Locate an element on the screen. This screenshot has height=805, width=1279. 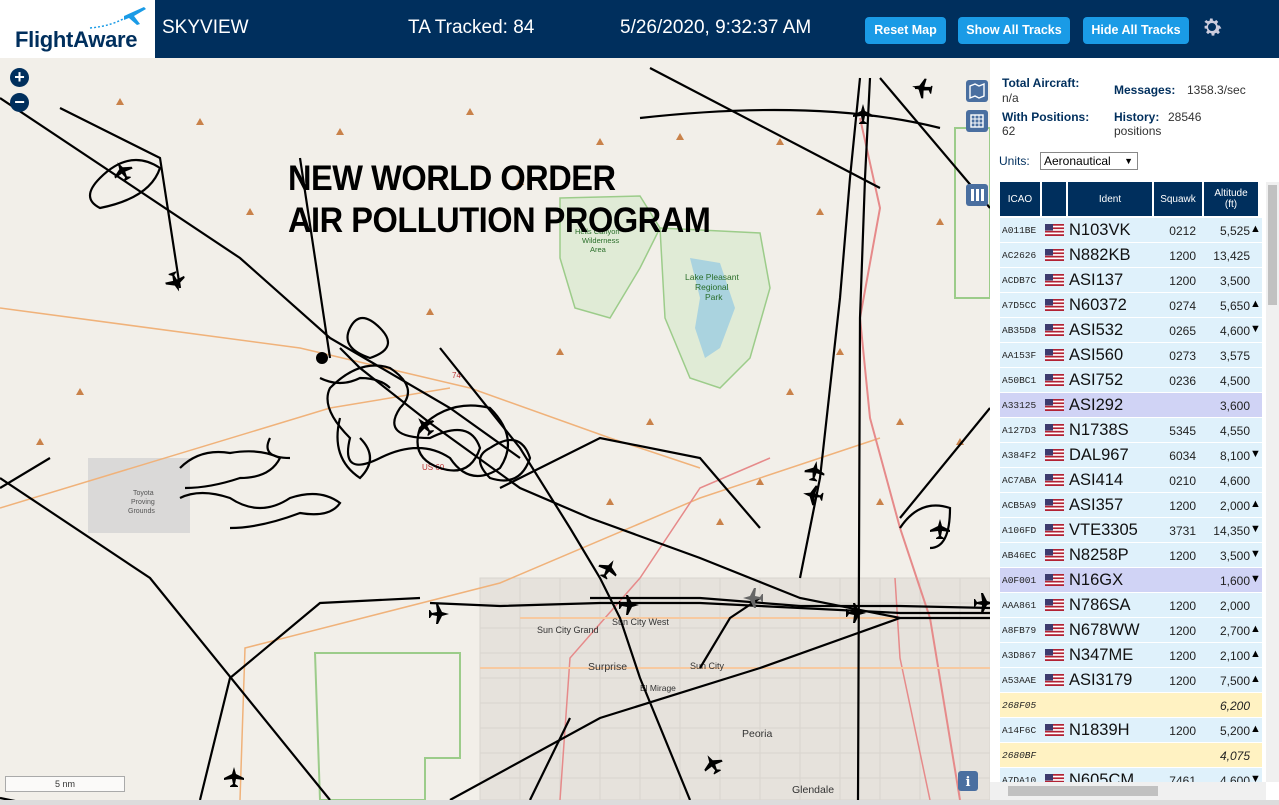
map-grid-button is located at coordinates (977, 121).